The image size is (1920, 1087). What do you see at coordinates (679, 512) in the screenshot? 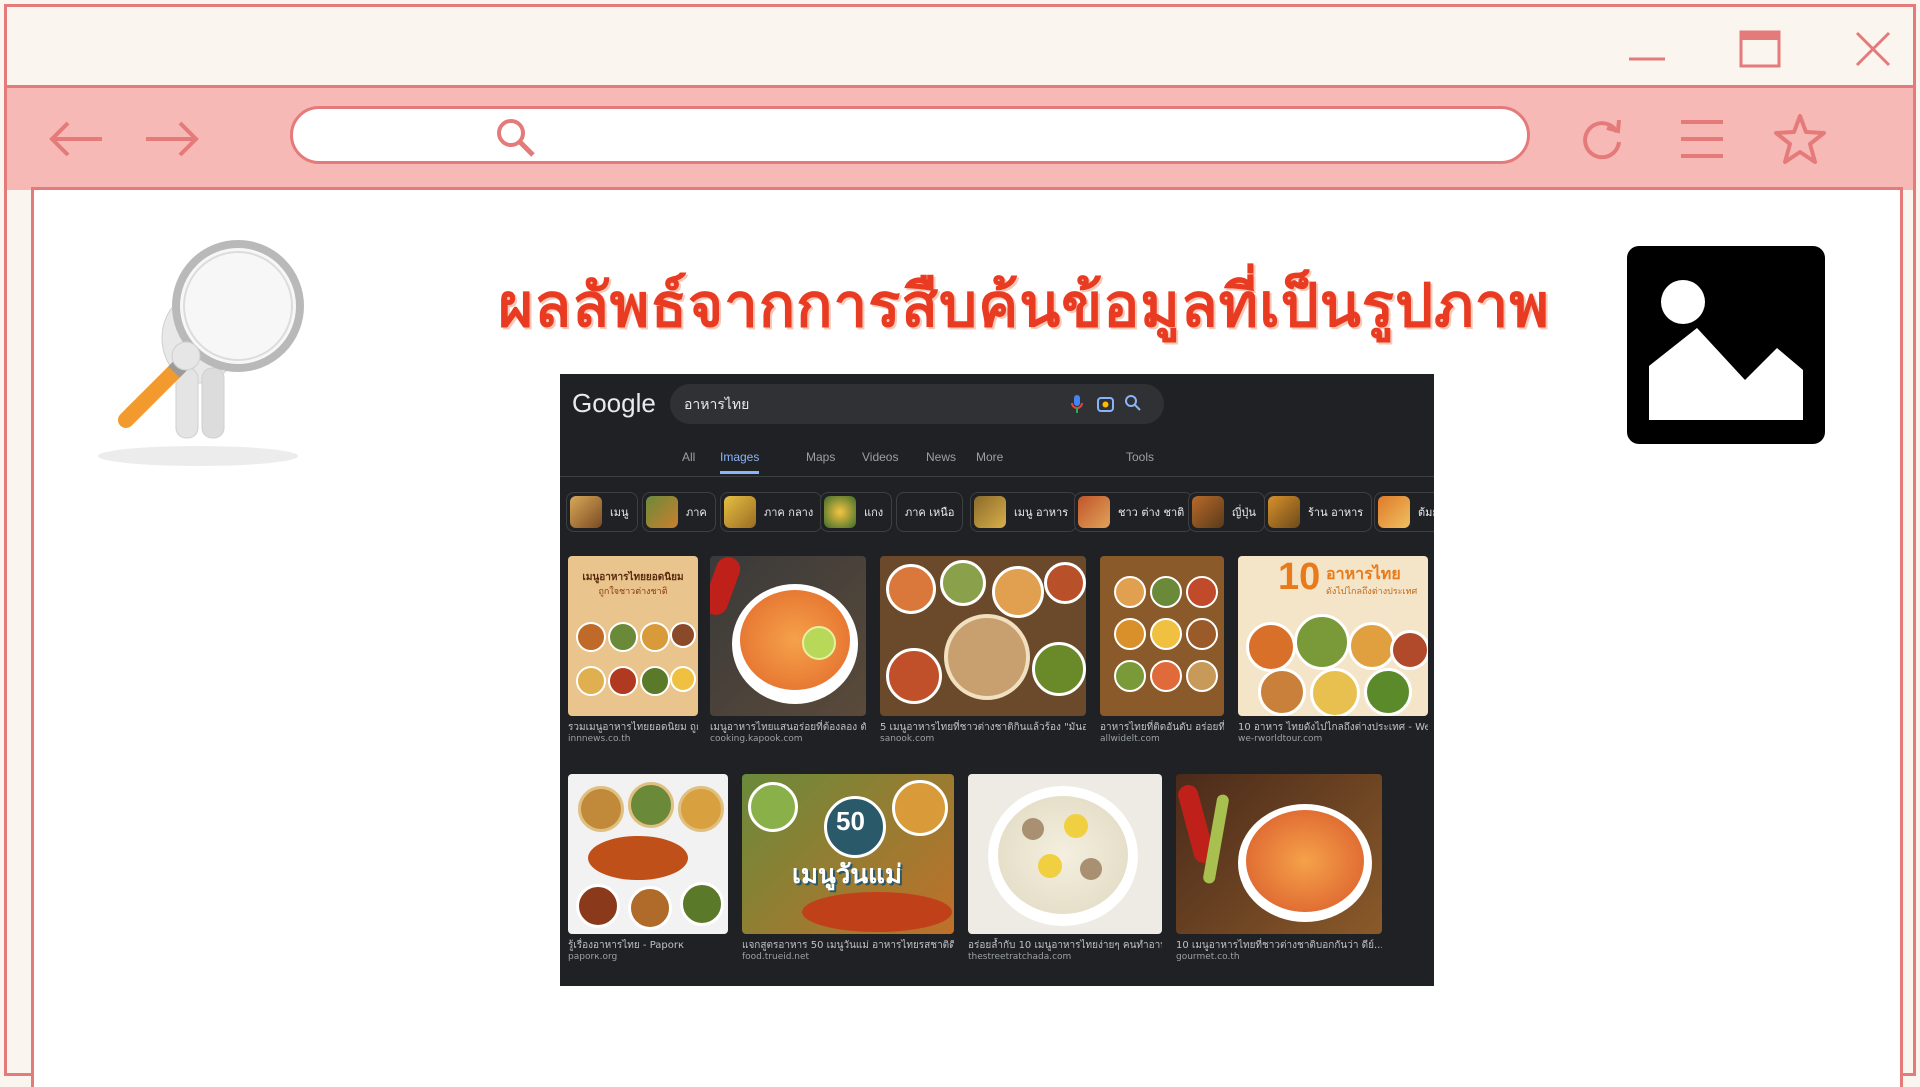
I see `chip: ภาค` at bounding box center [679, 512].